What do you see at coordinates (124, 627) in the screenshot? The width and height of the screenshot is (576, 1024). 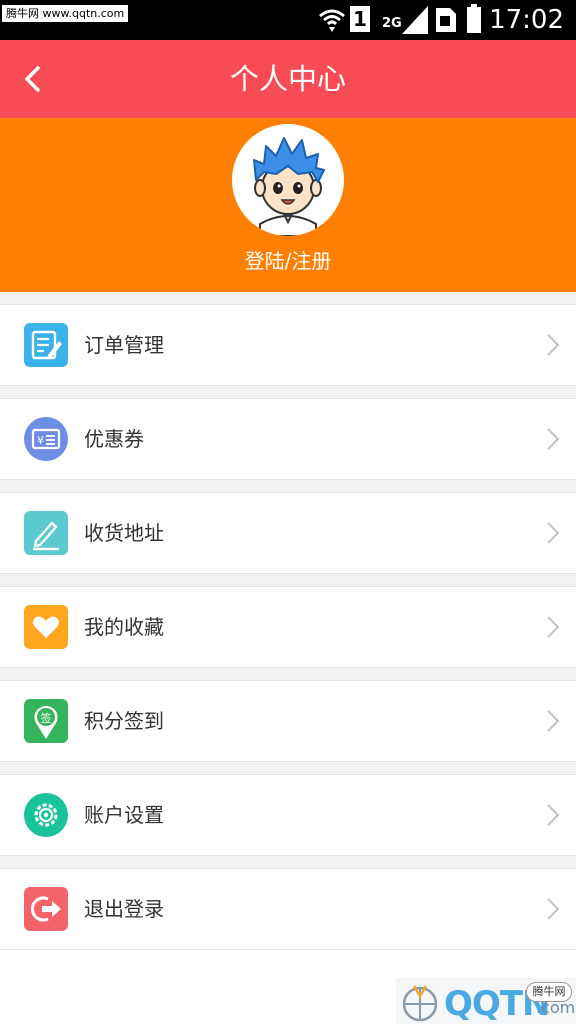 I see `menu-item-label: 我的收藏` at bounding box center [124, 627].